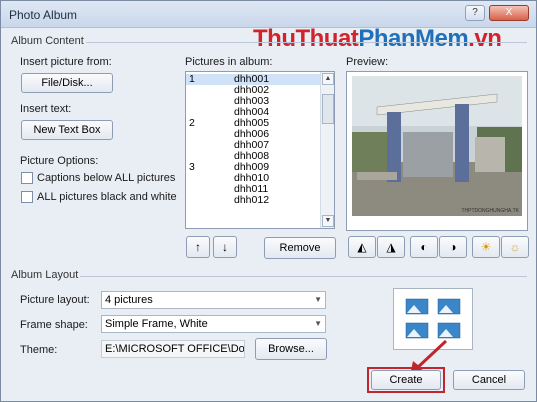 This screenshot has height=402, width=537. What do you see at coordinates (367, 62) in the screenshot?
I see `preview-label: Preview:` at bounding box center [367, 62].